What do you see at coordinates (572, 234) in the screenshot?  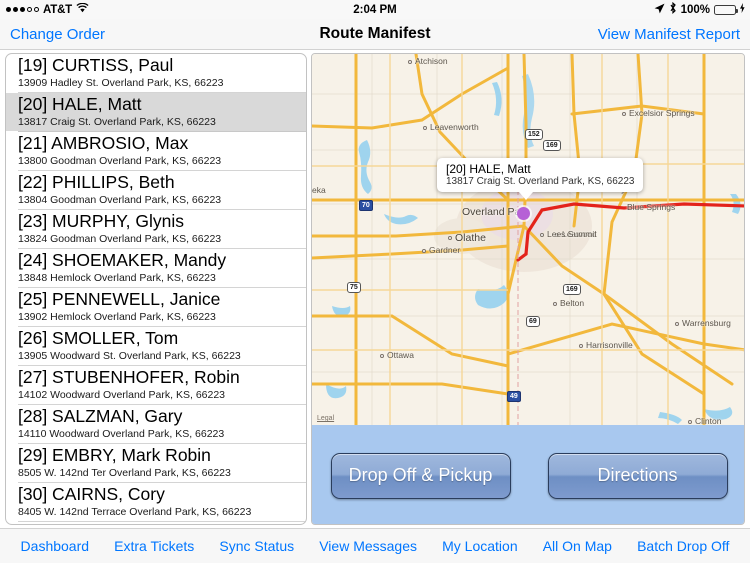 I see `map-city-label: Lees Summit` at bounding box center [572, 234].